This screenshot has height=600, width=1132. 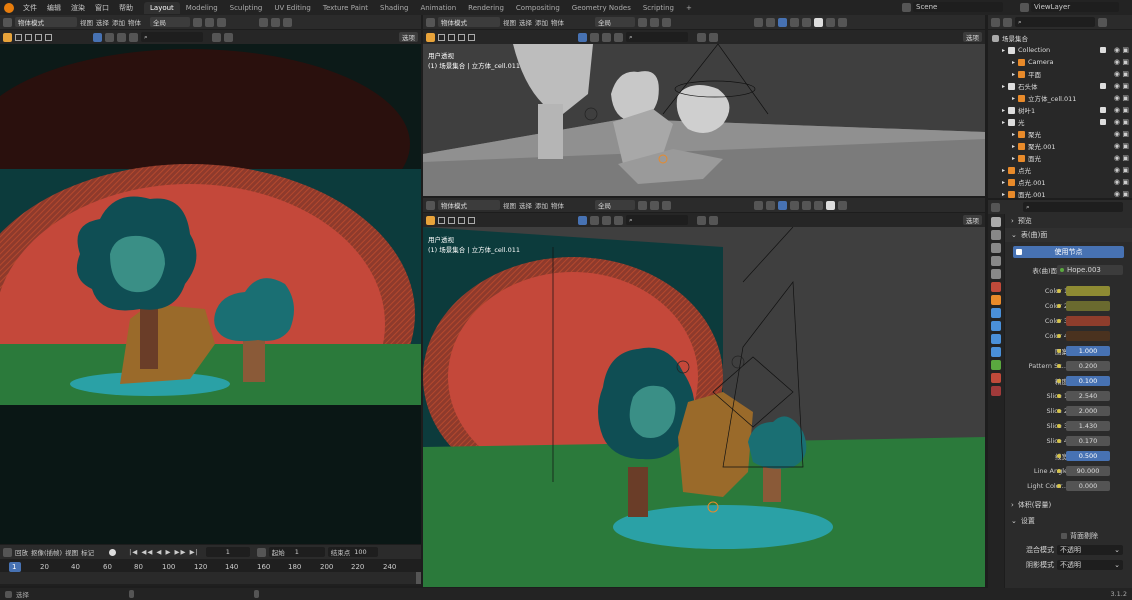 I want to click on menu-render: 渲染, so click(x=78, y=8).